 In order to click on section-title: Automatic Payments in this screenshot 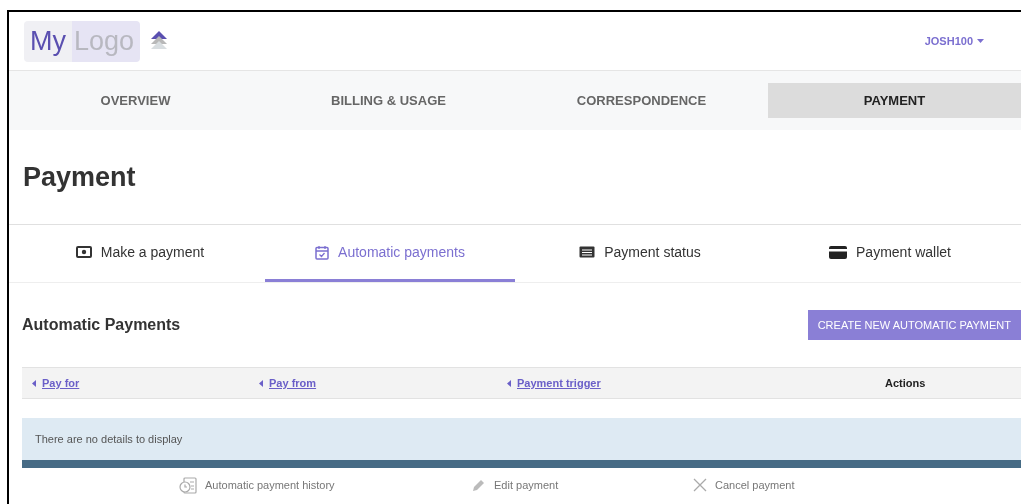, I will do `click(101, 325)`.